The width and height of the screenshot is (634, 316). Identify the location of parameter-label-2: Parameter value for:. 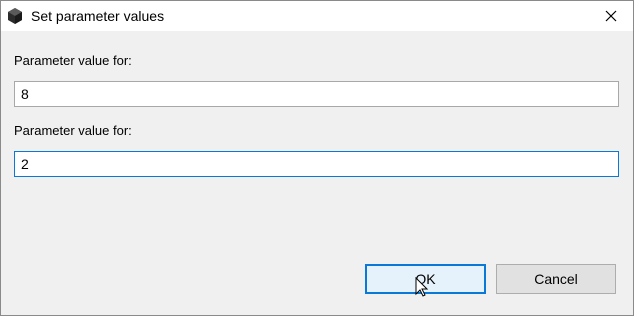
(73, 130).